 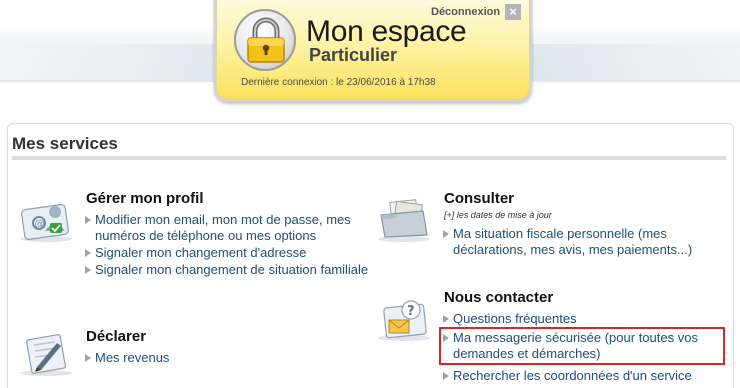 What do you see at coordinates (465, 12) in the screenshot?
I see `logout-link: Déconnexion` at bounding box center [465, 12].